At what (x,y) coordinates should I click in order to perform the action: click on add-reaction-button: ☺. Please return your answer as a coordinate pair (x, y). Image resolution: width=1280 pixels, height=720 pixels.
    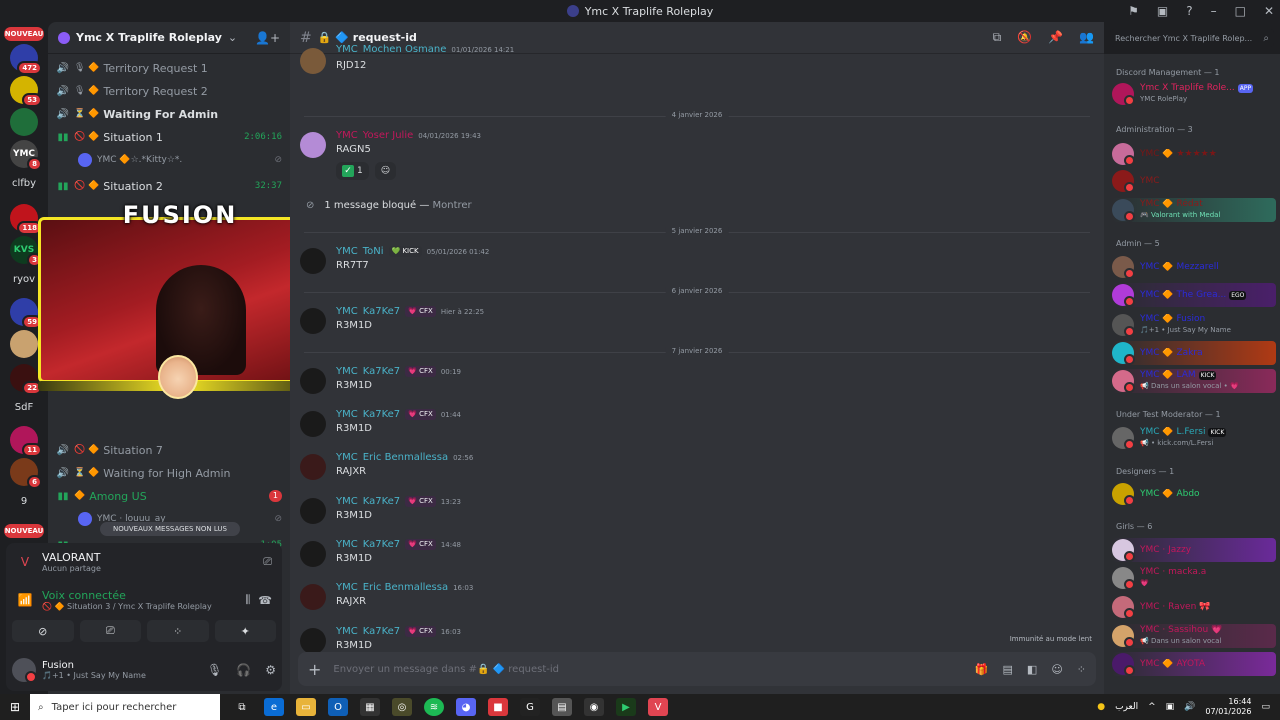
    Looking at the image, I should click on (385, 171).